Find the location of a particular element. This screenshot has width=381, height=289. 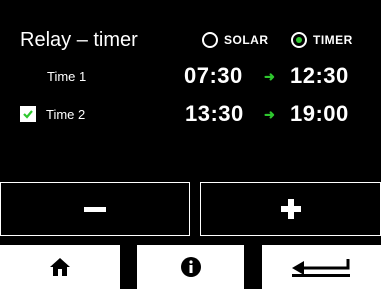

home-icon is located at coordinates (60, 267).